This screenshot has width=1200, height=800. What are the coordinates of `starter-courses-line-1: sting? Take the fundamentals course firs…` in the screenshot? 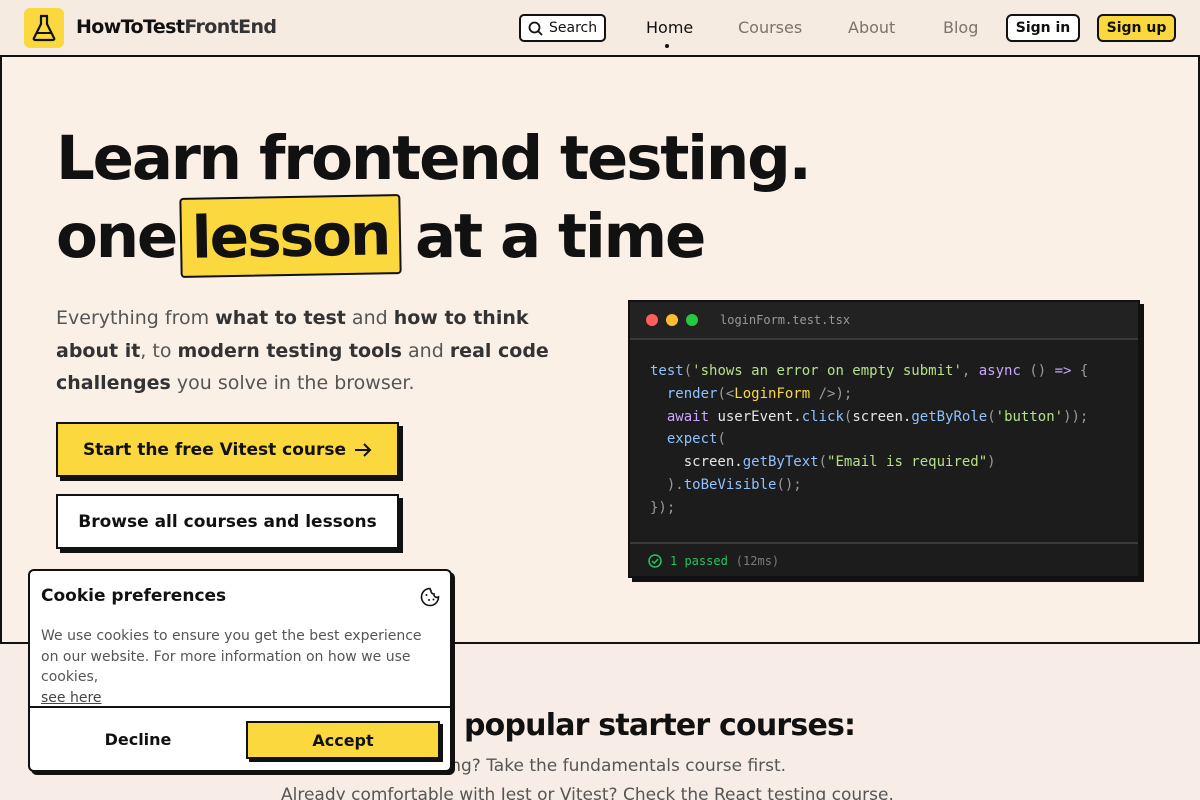 It's located at (608, 766).